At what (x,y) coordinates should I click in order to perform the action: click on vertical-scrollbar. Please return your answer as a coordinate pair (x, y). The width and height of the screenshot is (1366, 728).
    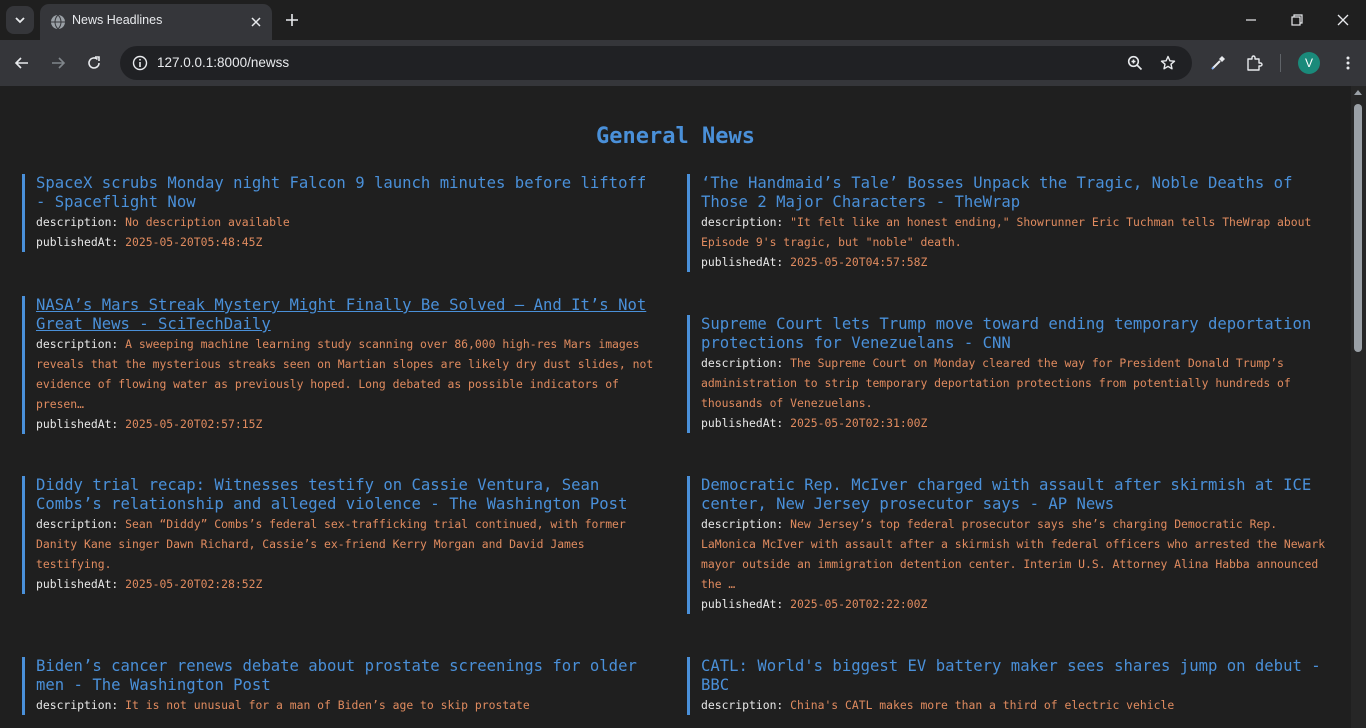
    Looking at the image, I should click on (1358, 407).